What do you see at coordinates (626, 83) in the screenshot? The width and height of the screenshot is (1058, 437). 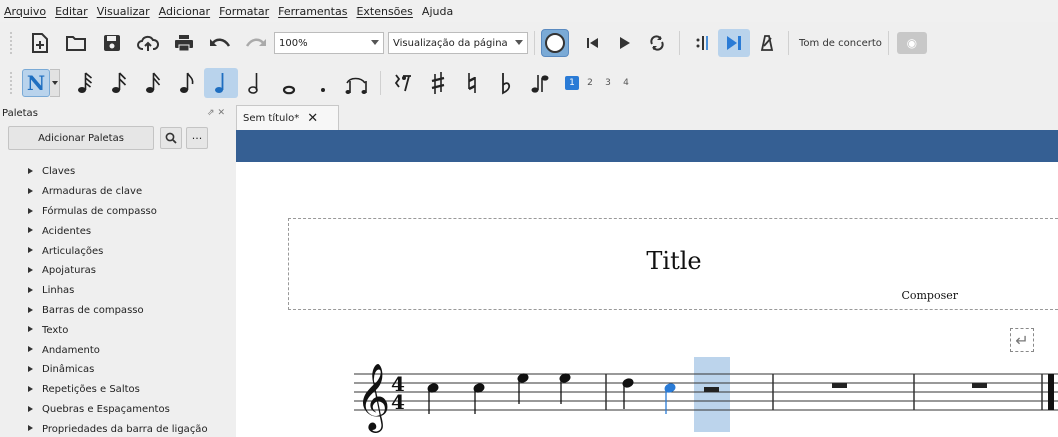 I see `voice-4-button: 4` at bounding box center [626, 83].